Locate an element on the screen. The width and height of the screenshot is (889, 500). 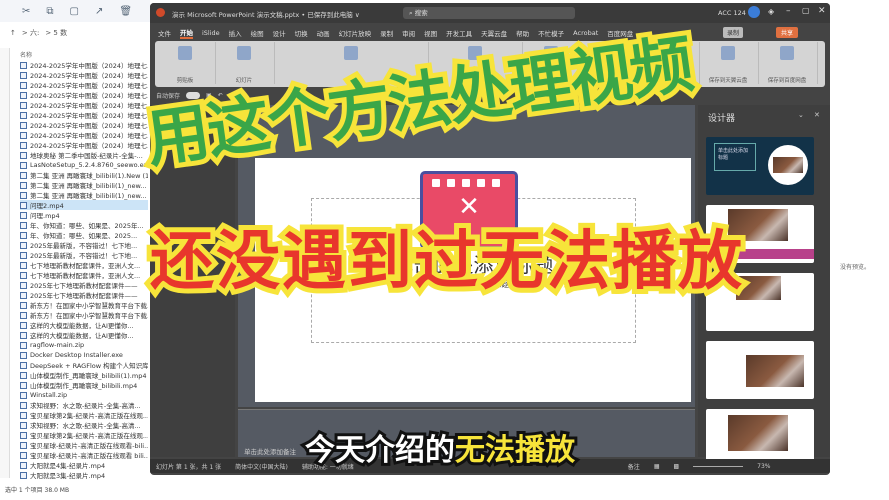
file-list-item: 山体模型制作_再瞰寰球_bilibili.mp4 is located at coordinates (84, 385).